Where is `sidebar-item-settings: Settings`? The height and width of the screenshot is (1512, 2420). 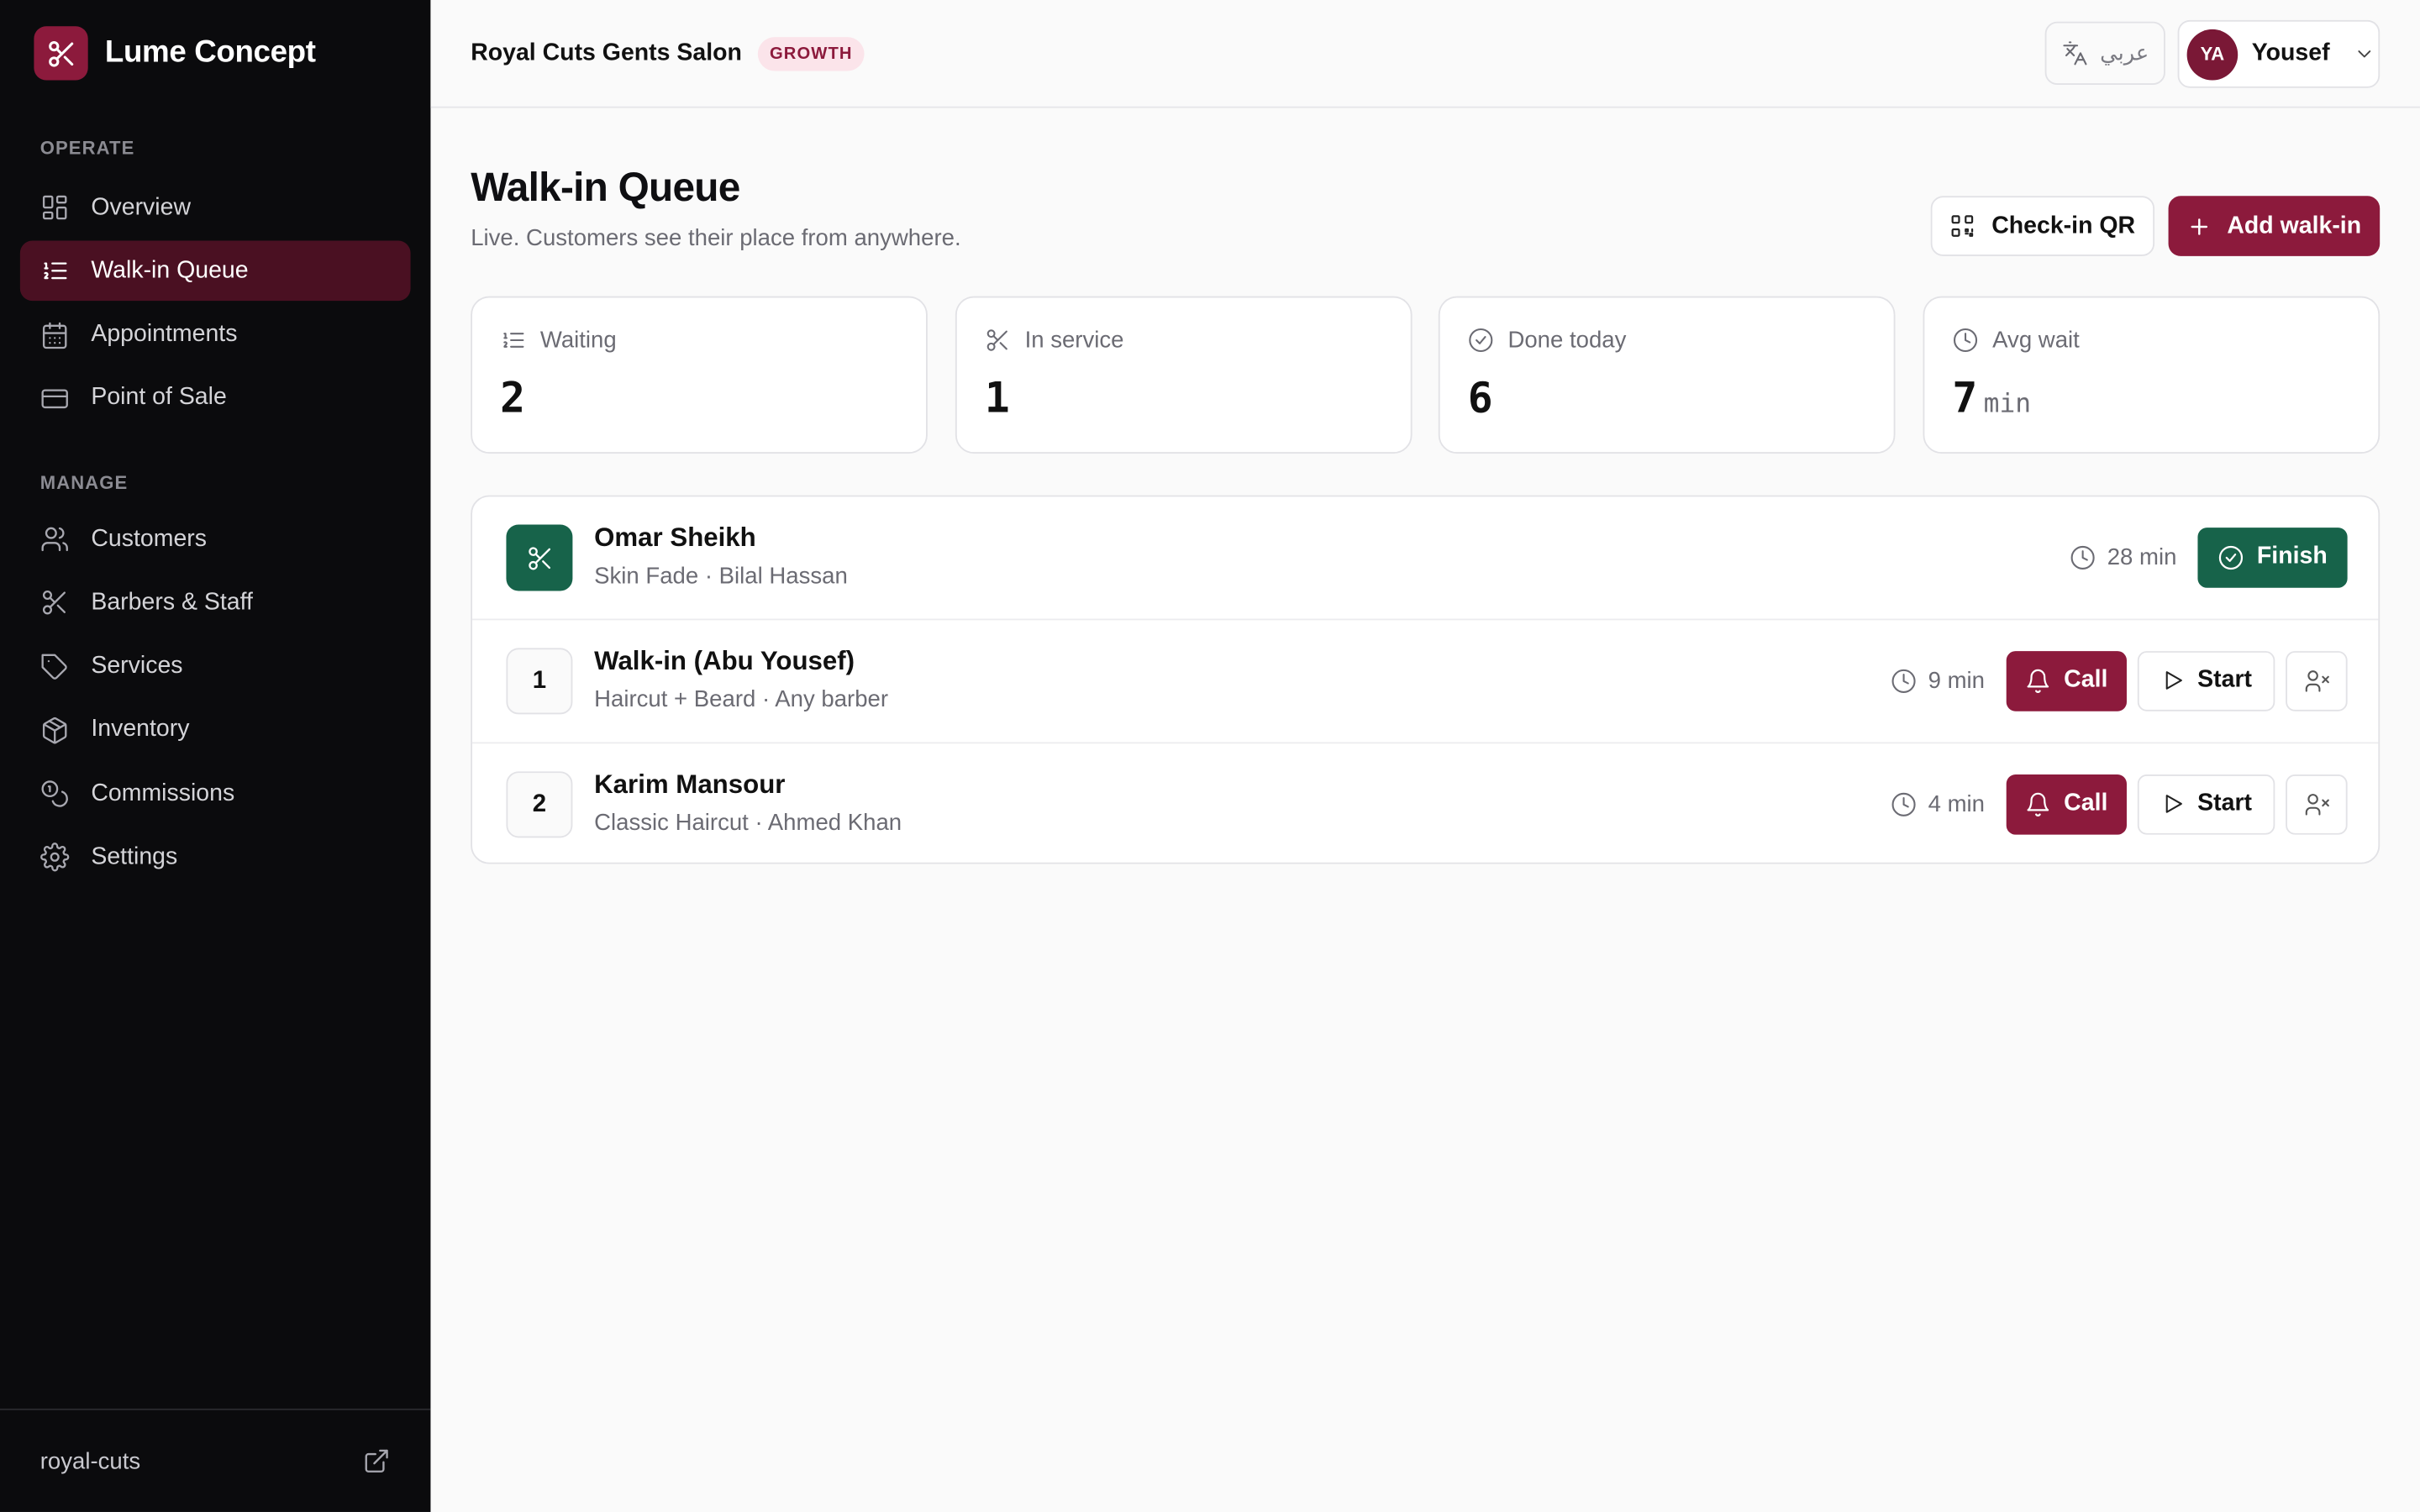 sidebar-item-settings: Settings is located at coordinates (216, 857).